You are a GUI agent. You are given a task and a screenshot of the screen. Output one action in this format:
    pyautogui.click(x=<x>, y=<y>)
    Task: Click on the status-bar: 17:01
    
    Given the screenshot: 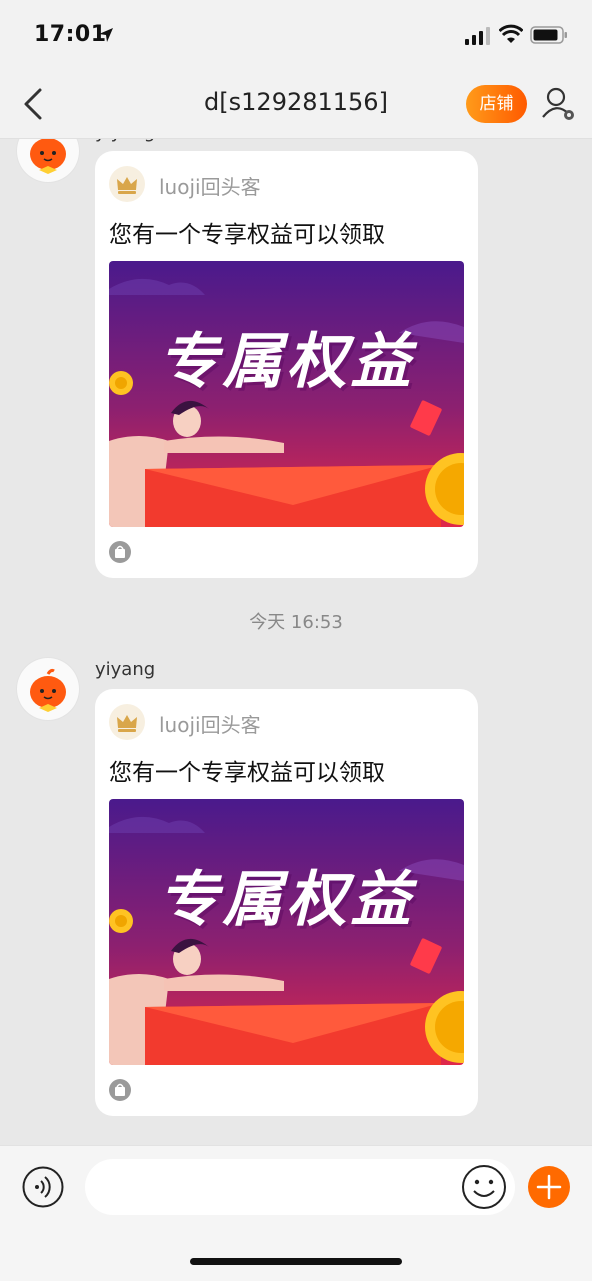 What is the action you would take?
    pyautogui.click(x=296, y=35)
    